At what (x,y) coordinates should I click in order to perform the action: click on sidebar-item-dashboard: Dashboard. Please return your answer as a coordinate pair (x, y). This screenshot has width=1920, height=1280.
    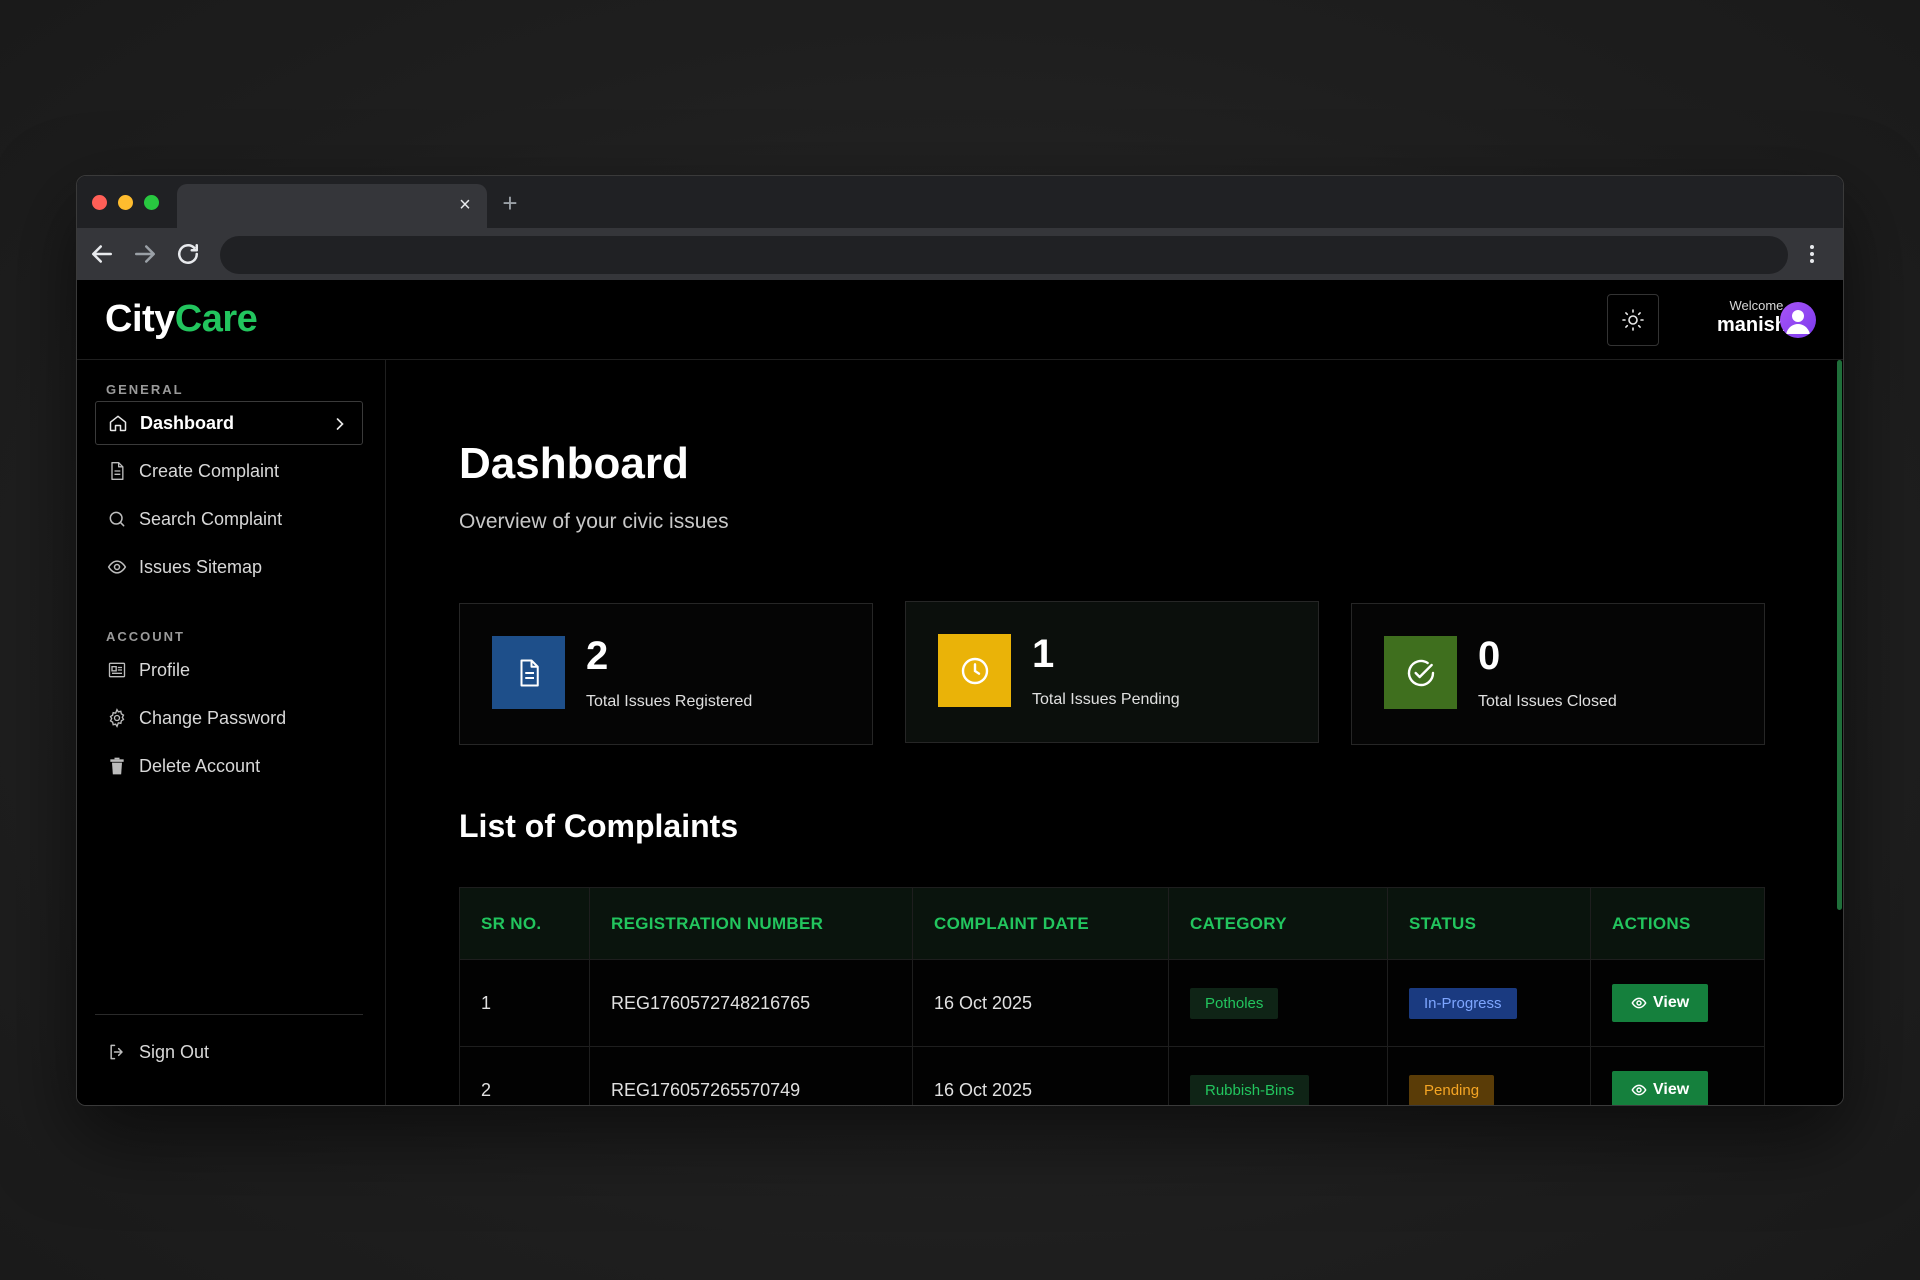
    Looking at the image, I should click on (229, 423).